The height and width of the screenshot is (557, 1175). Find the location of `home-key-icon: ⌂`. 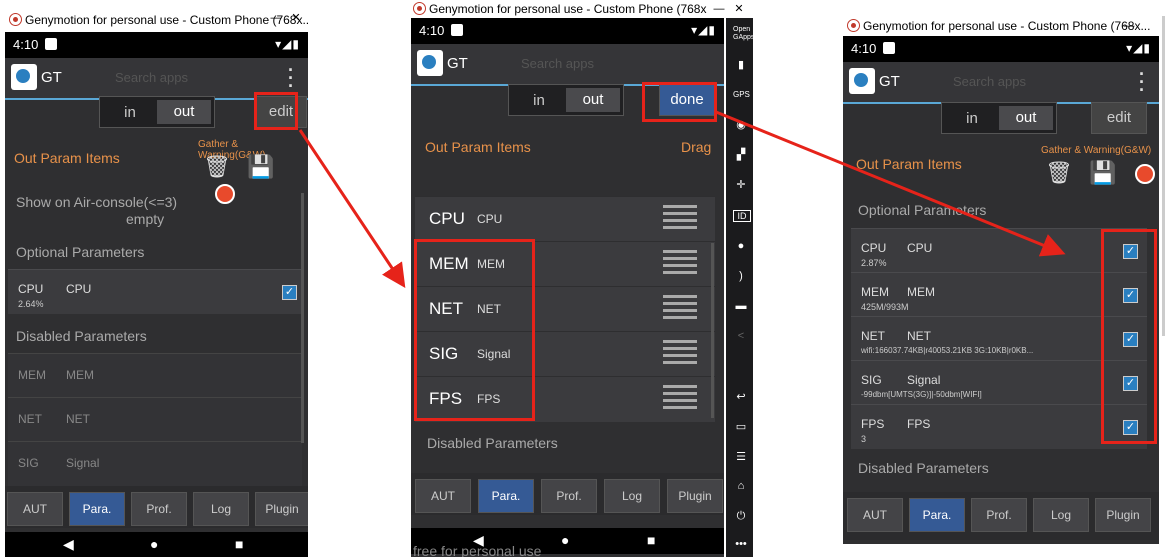

home-key-icon: ⌂ is located at coordinates (741, 486).